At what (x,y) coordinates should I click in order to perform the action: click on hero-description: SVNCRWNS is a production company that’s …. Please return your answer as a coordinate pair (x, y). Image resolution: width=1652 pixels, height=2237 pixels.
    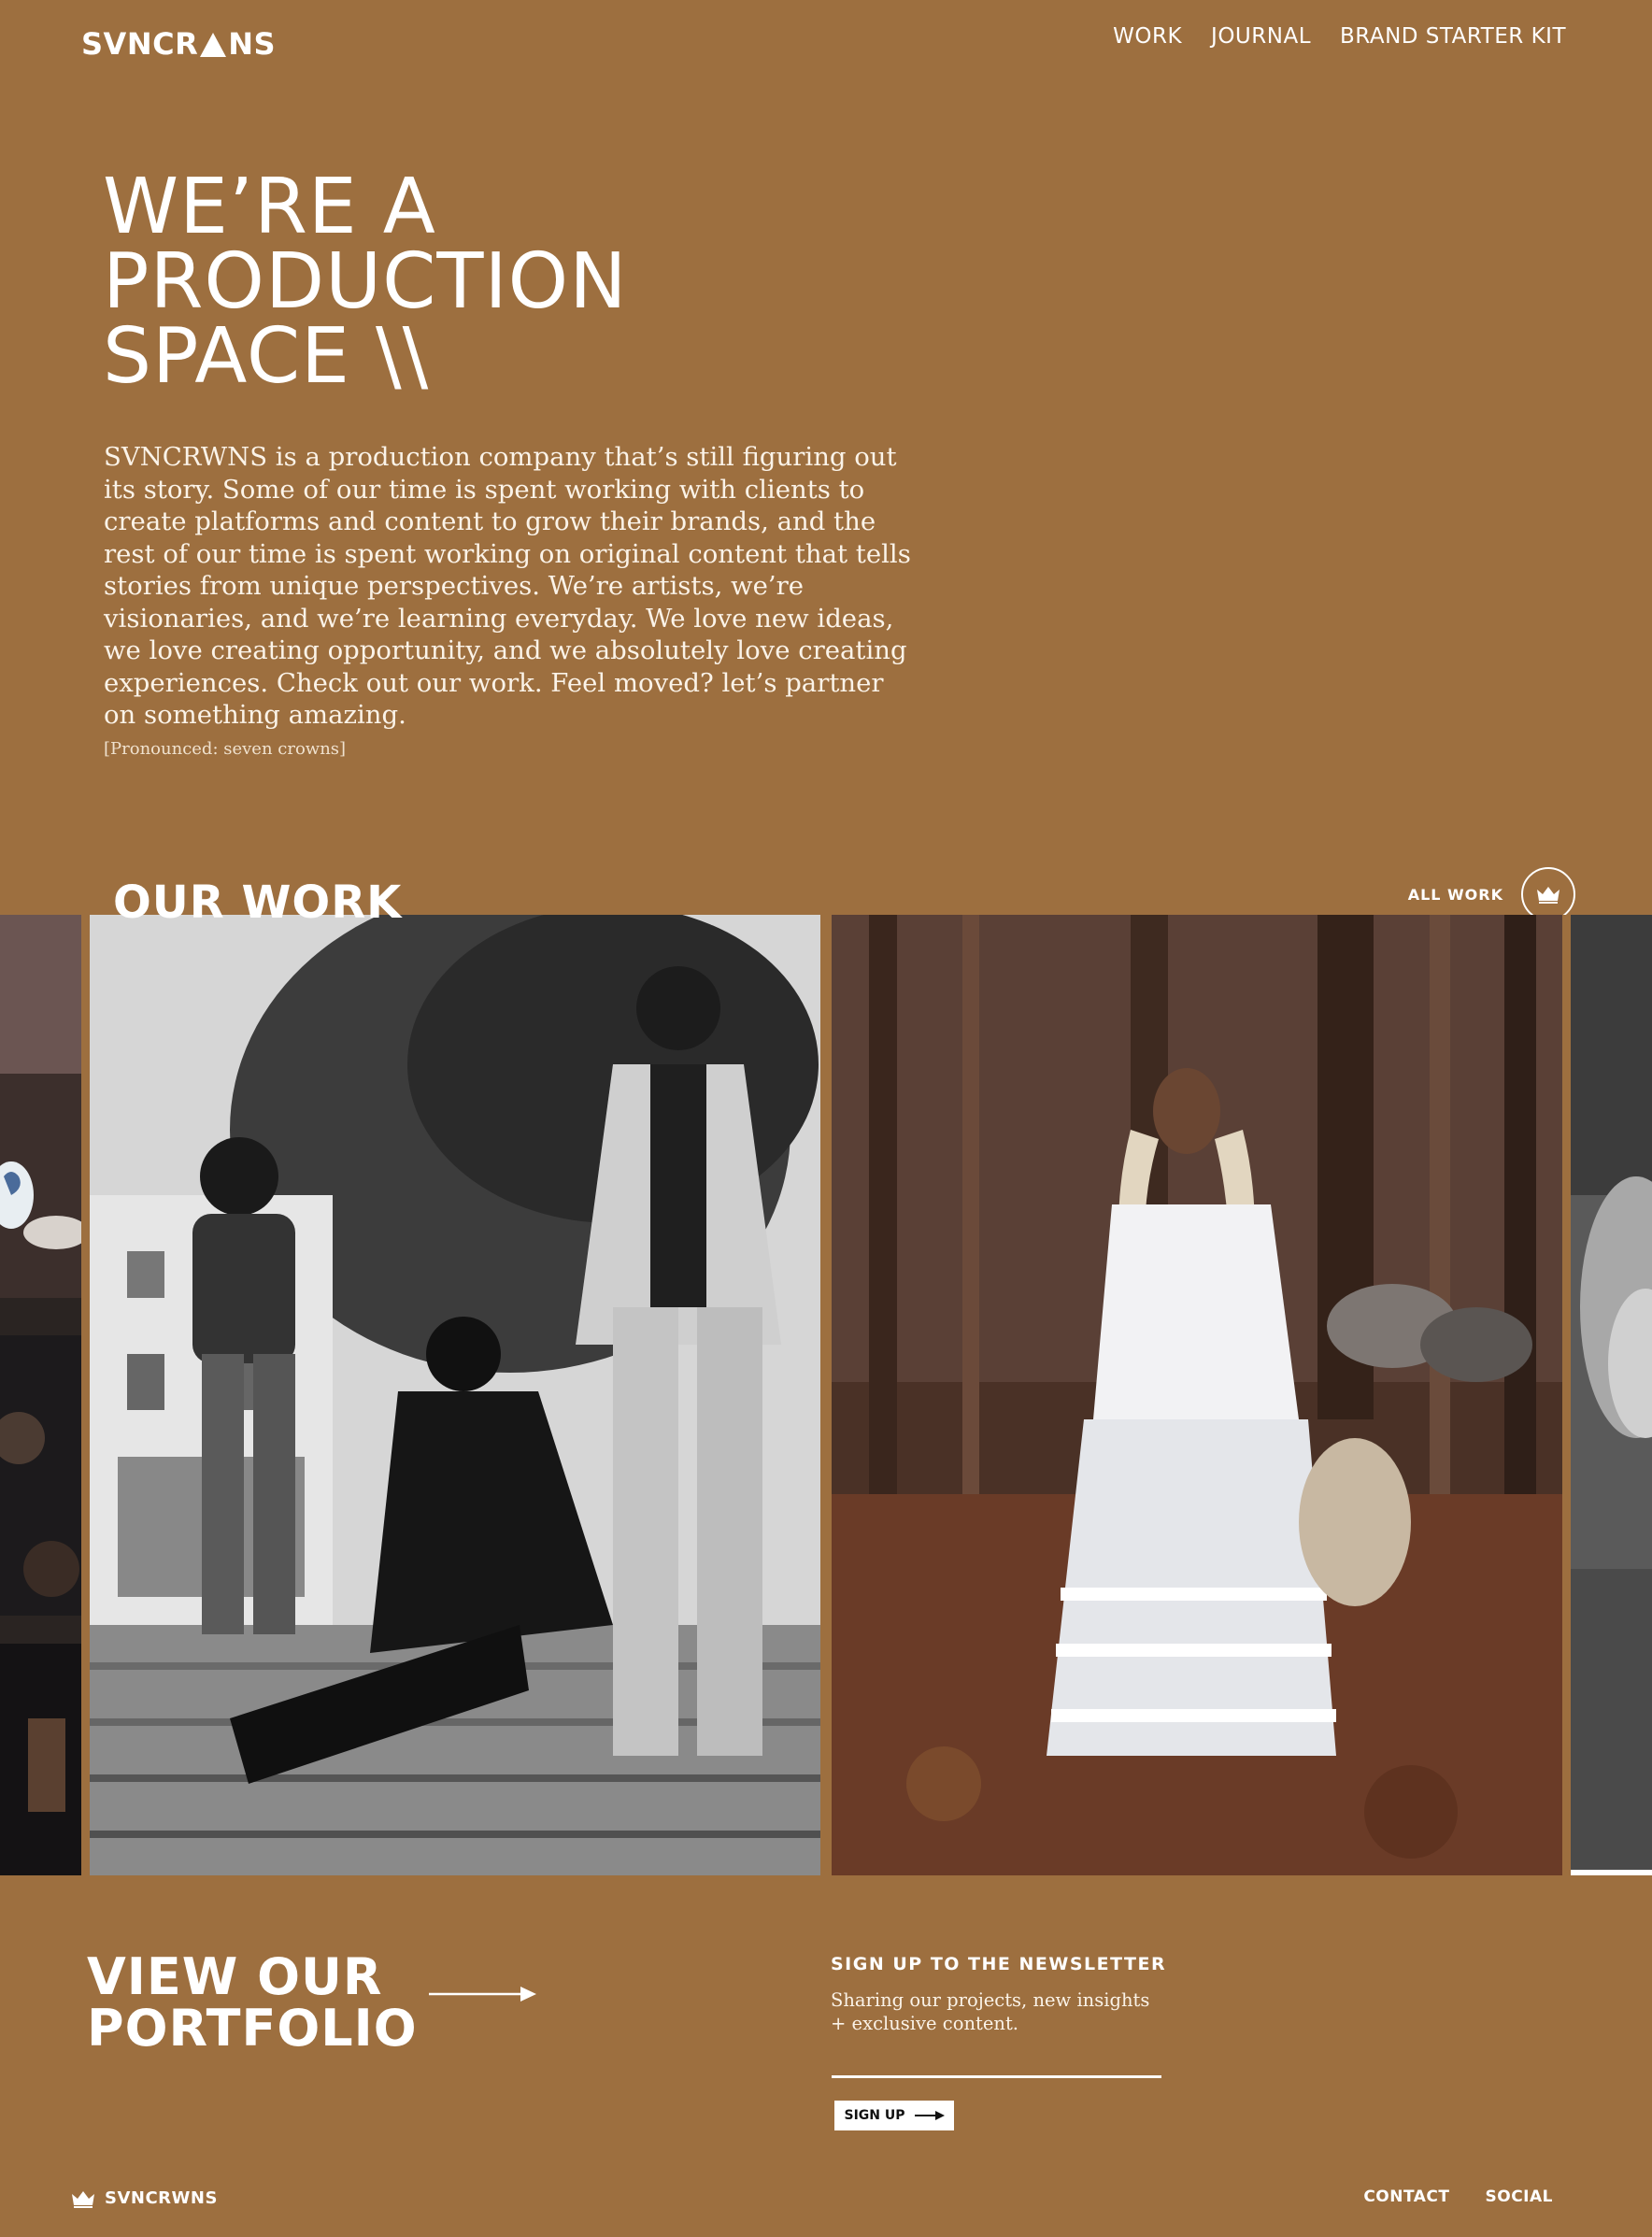
    Looking at the image, I should click on (508, 586).